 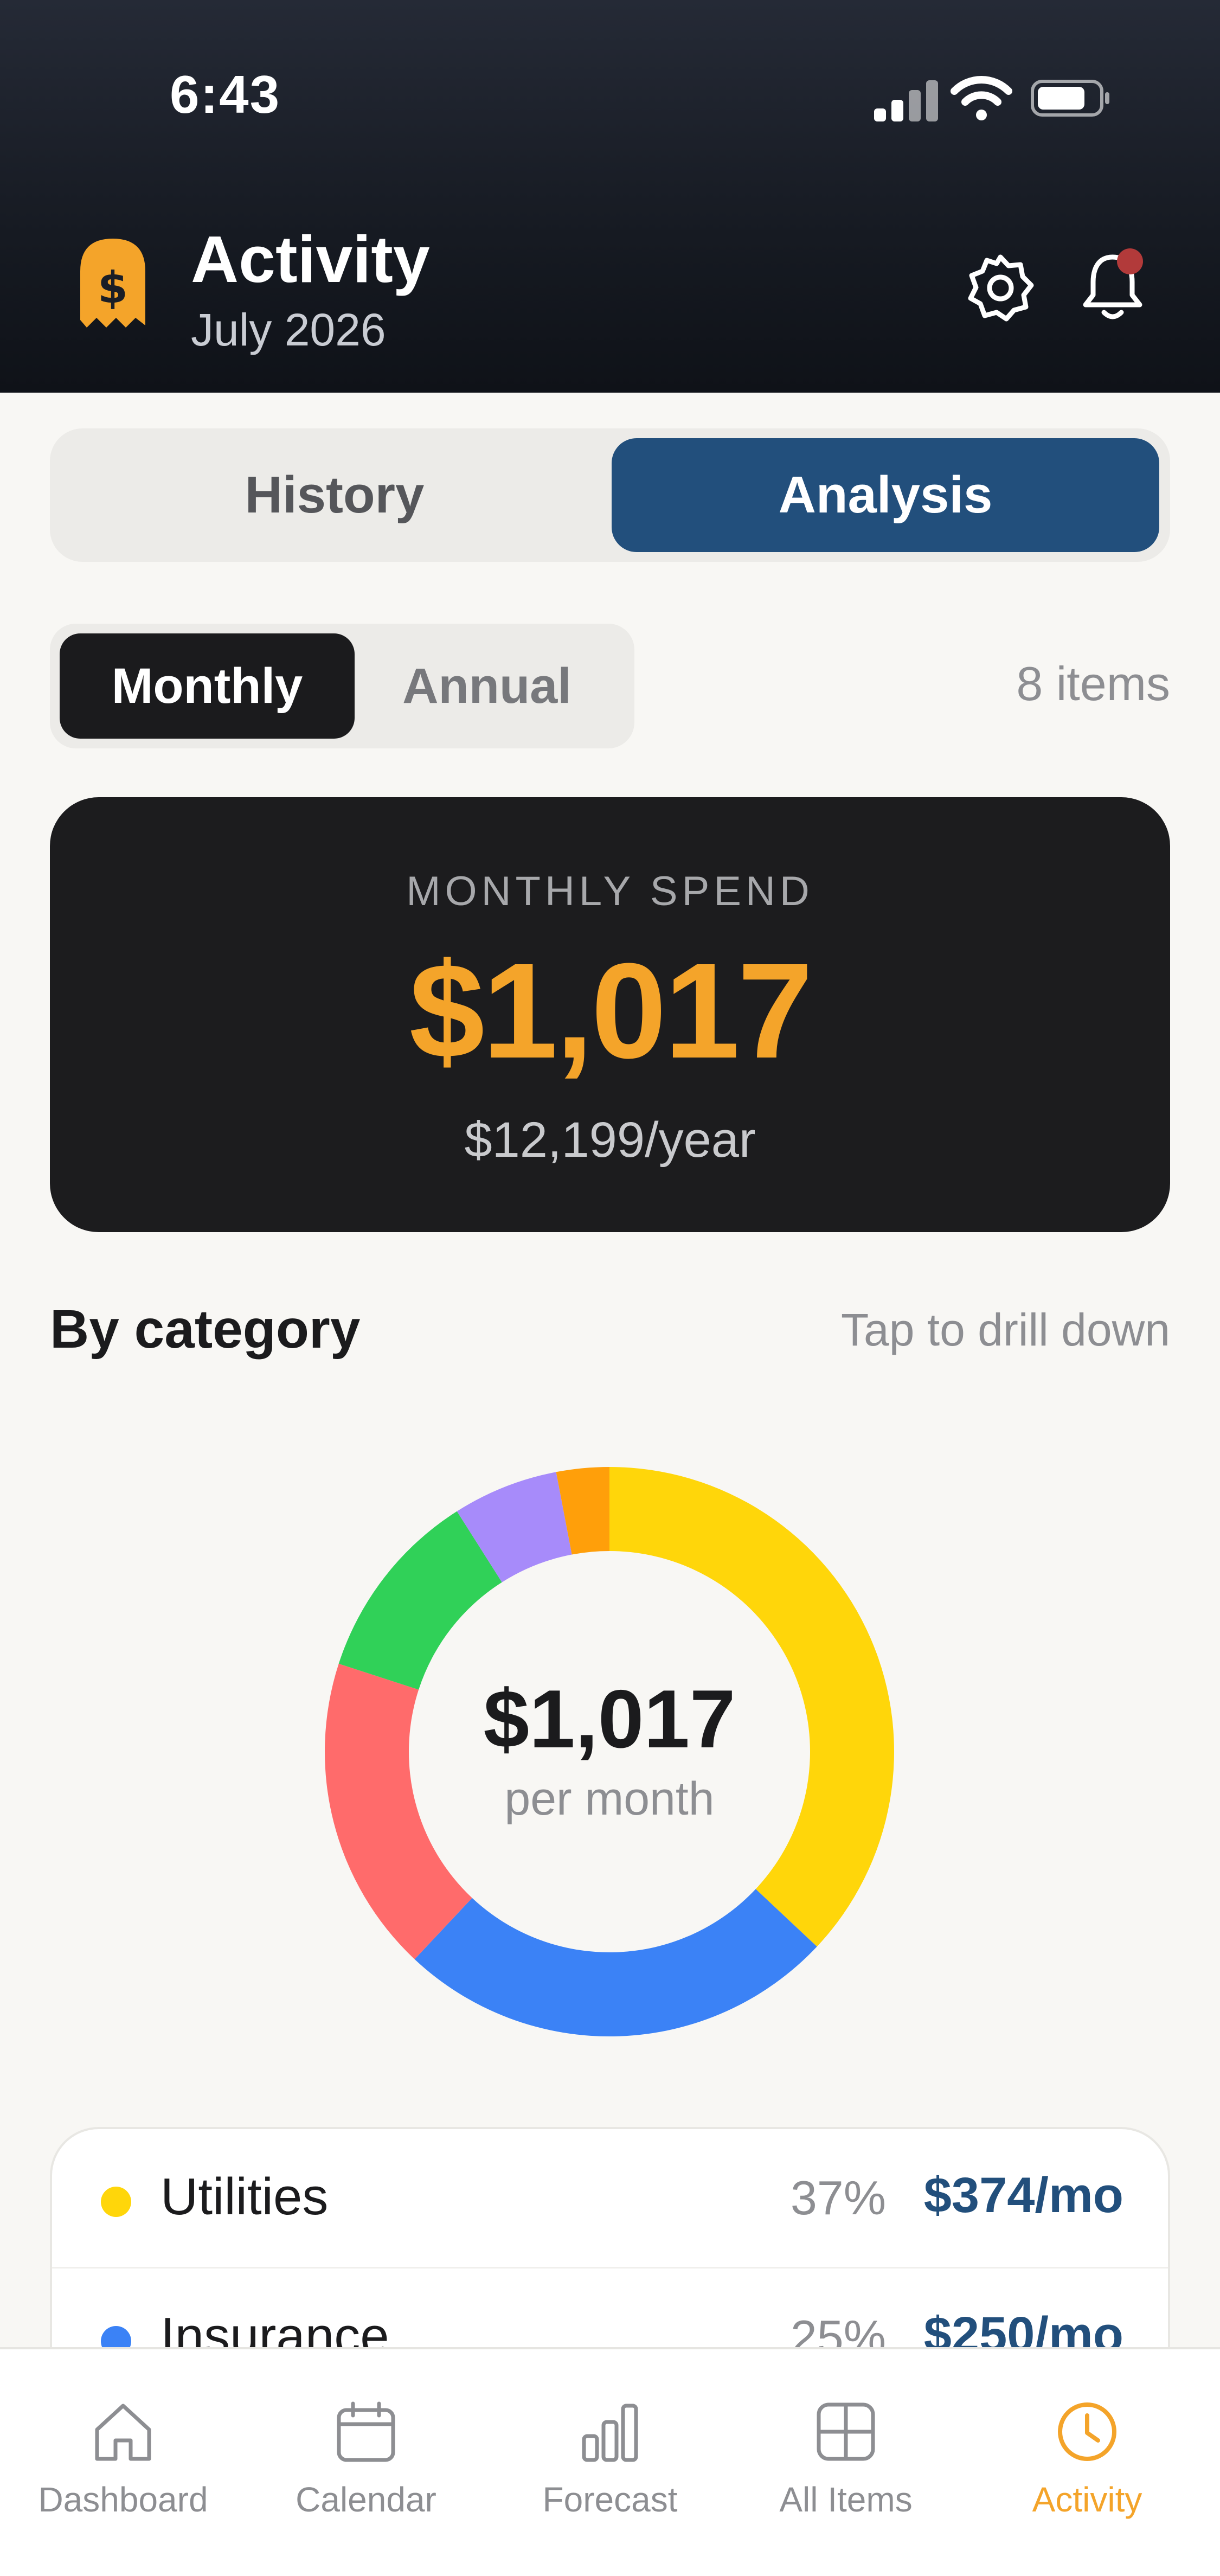 What do you see at coordinates (611, 1010) in the screenshot?
I see `spend-value: $1,017` at bounding box center [611, 1010].